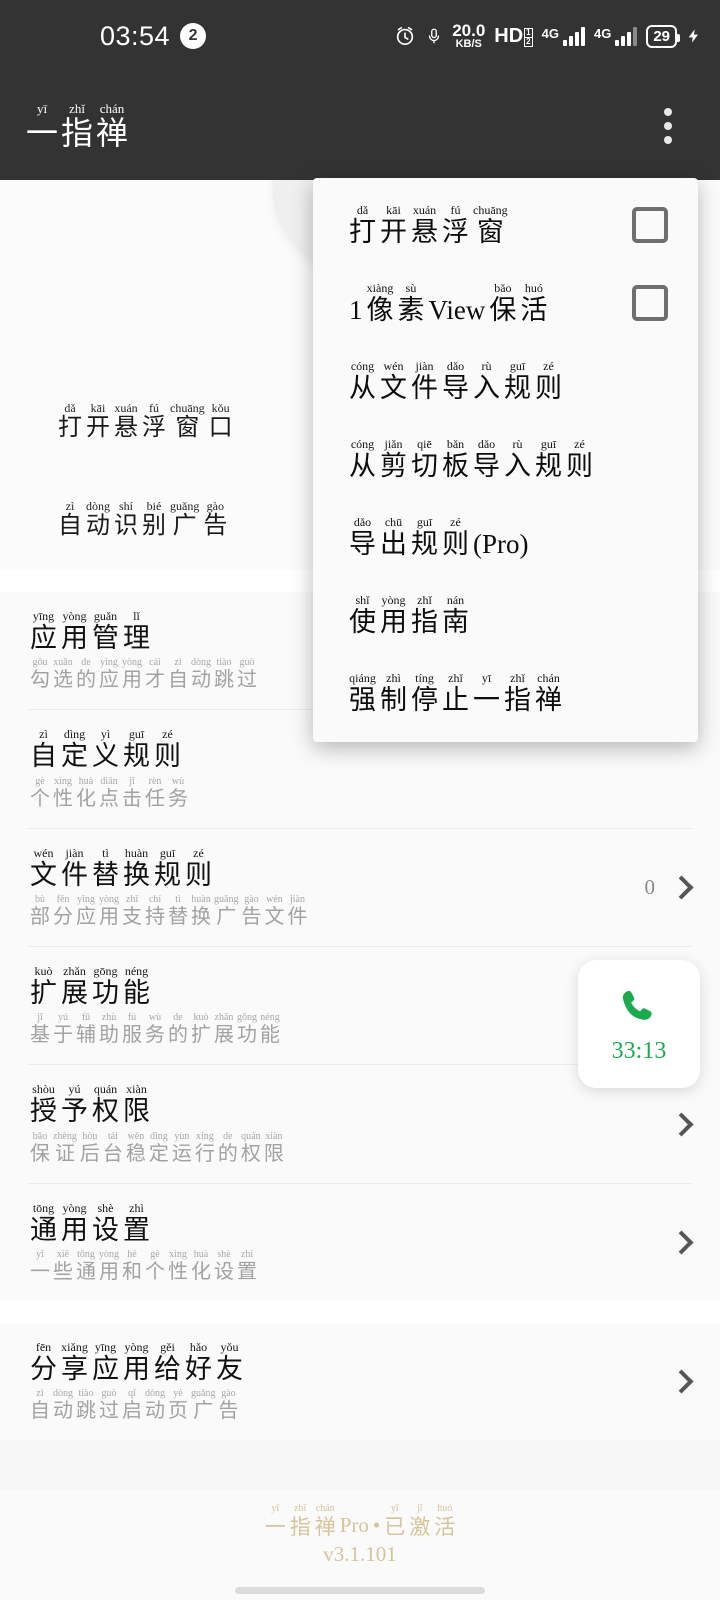 This screenshot has height=1600, width=720. I want to click on switch-label-0-ruby: chuāng 窗, so click(187, 421).